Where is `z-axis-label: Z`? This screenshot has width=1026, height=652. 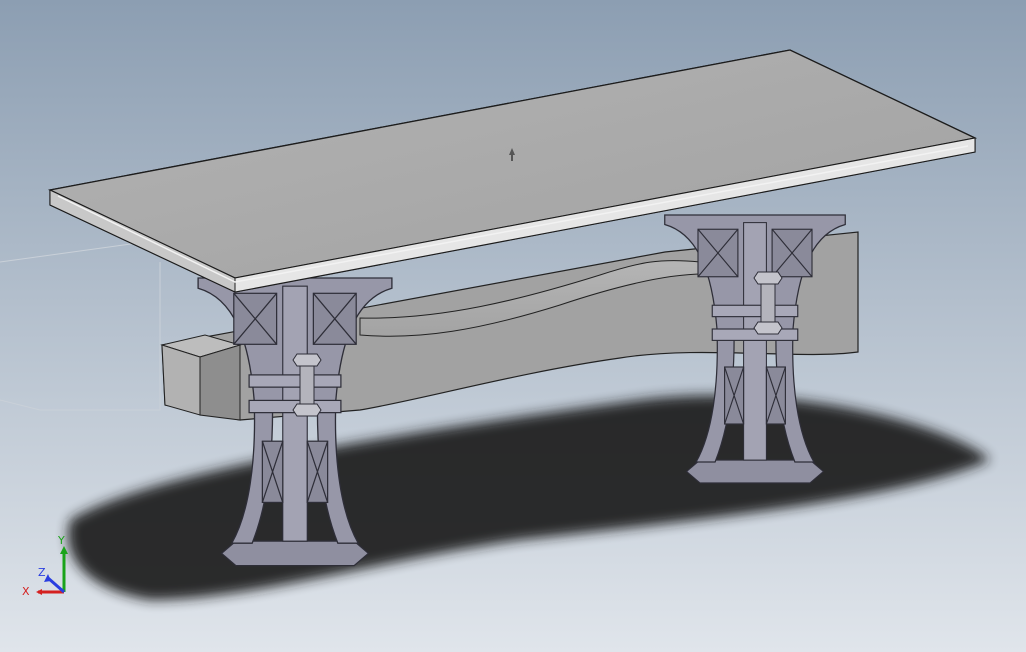 z-axis-label: Z is located at coordinates (42, 572).